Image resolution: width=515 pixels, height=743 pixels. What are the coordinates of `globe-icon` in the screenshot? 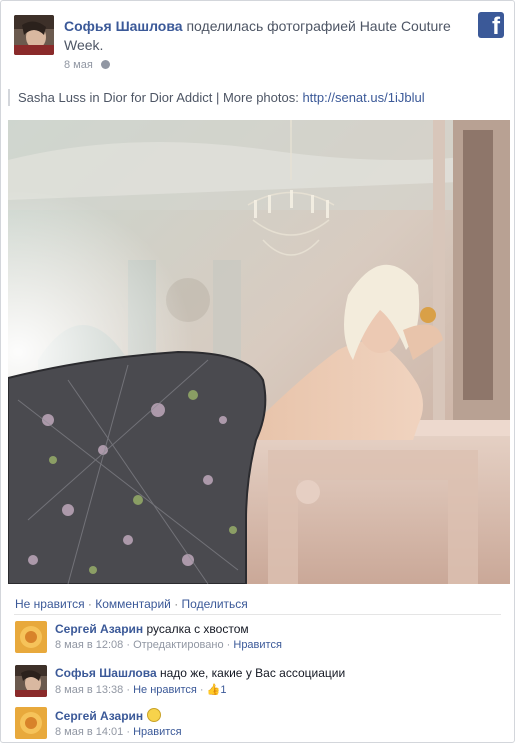 It's located at (105, 64).